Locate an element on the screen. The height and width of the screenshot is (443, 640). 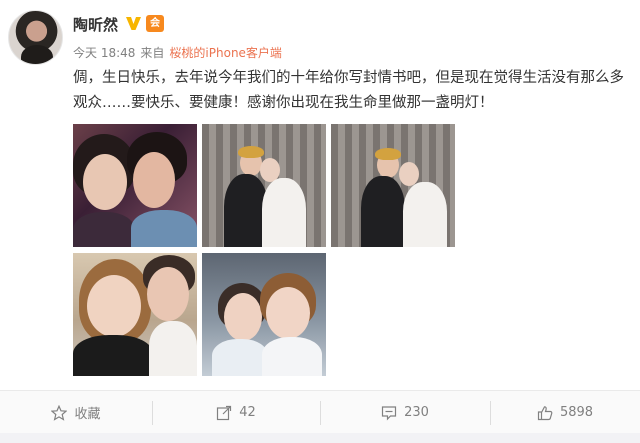
favorite-label: 收藏 is located at coordinates (87, 414).